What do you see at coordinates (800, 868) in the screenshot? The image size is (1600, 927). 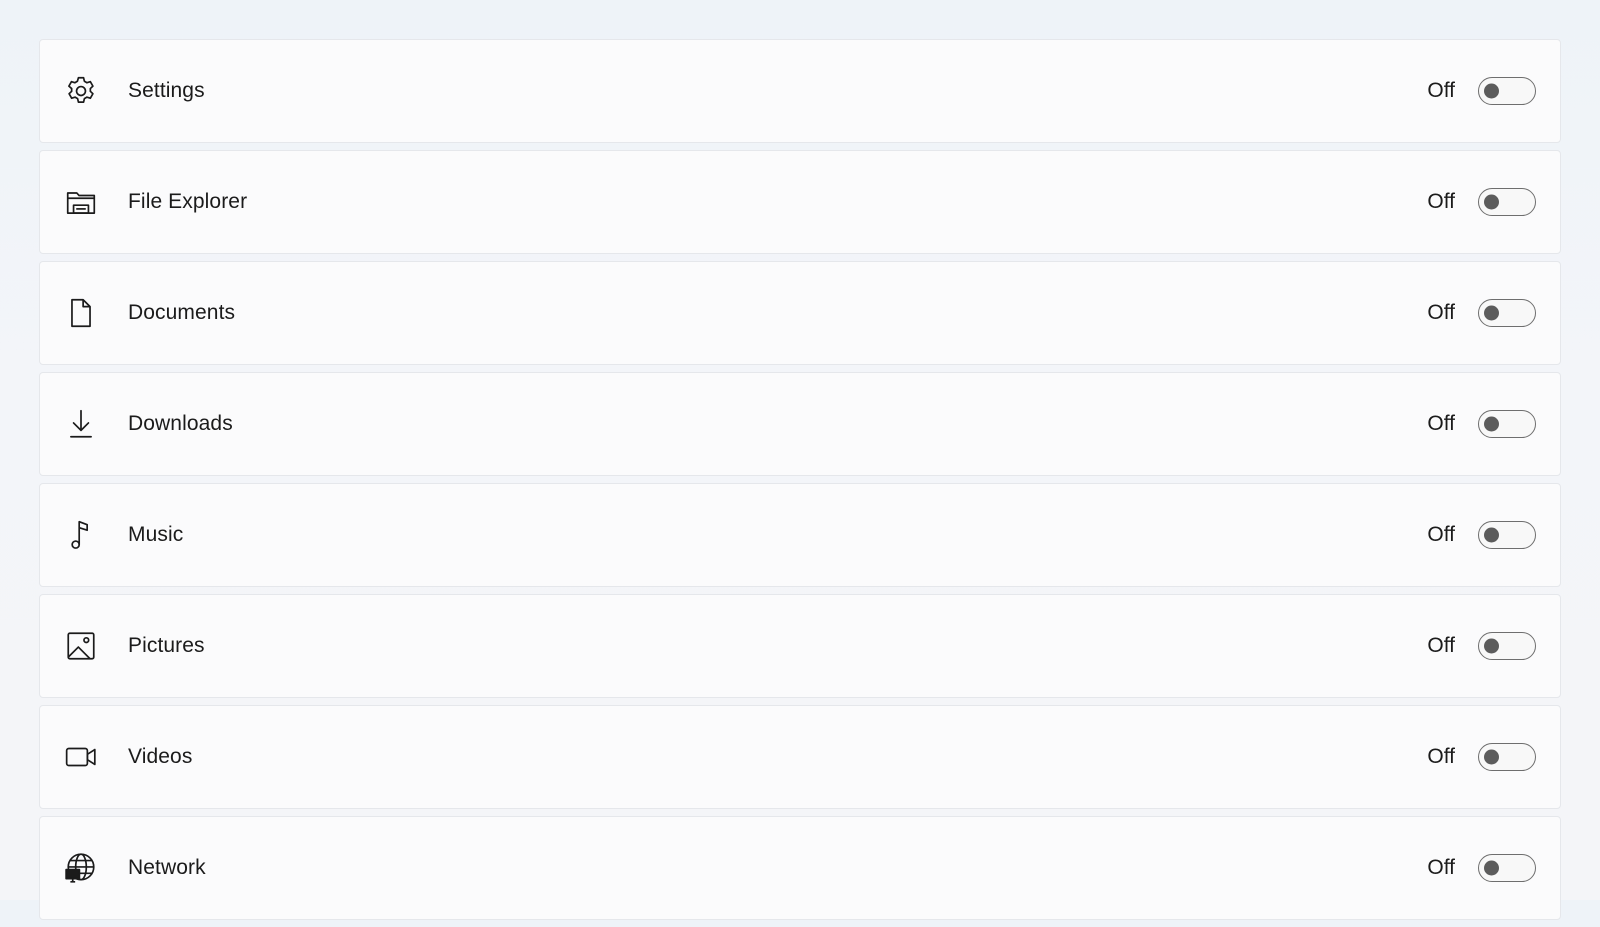 I see `folder-row-network: Network Off` at bounding box center [800, 868].